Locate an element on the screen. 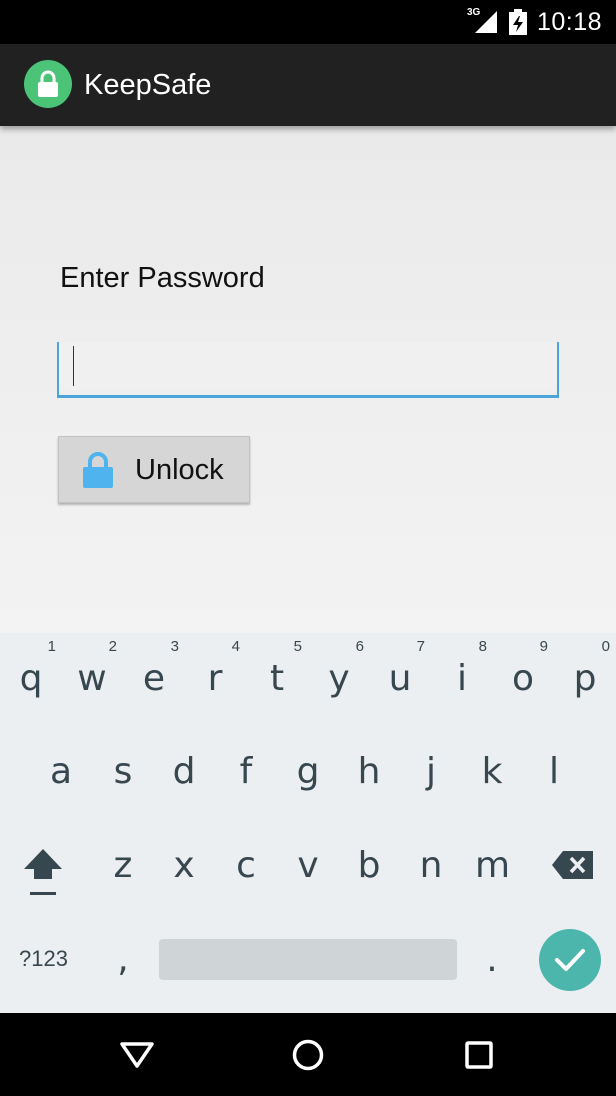 The image size is (616, 1096). key-o: o9 is located at coordinates (527, 668).